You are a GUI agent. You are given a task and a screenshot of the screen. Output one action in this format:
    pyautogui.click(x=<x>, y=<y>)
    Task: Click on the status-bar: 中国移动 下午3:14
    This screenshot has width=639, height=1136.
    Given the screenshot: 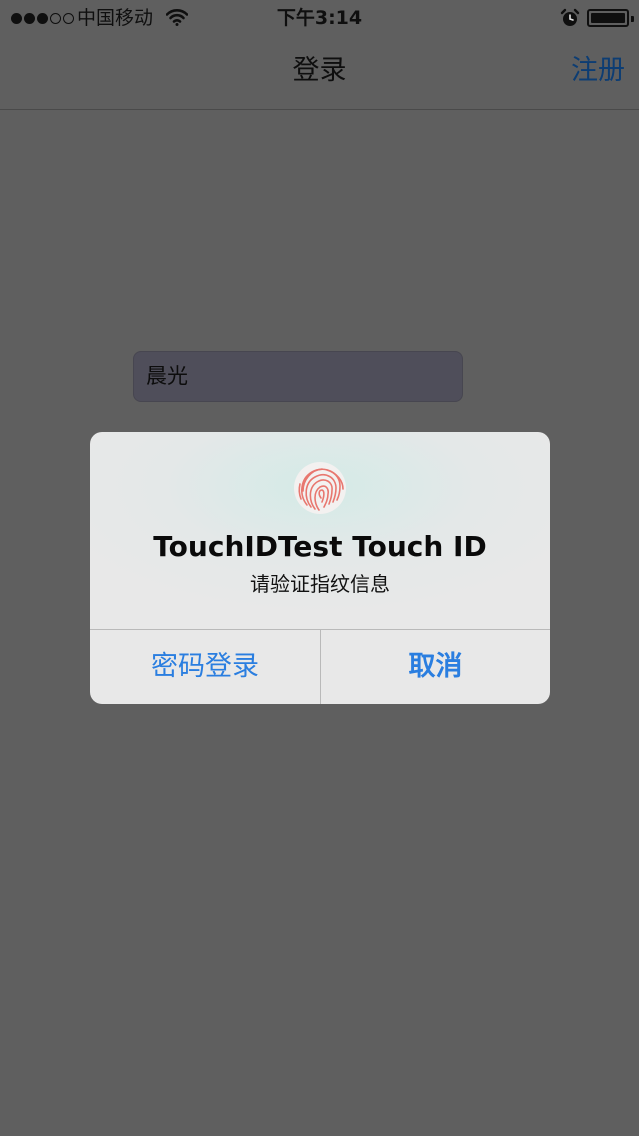 What is the action you would take?
    pyautogui.click(x=319, y=19)
    